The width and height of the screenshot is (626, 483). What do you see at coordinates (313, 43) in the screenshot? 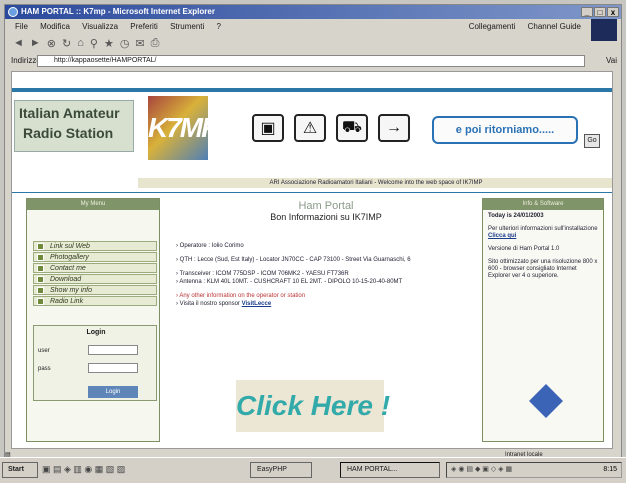
I see `toolbar: ◄ ► ⊗ ↻ ⌂ ⚲ ★ ◷ ✉ ⎙` at bounding box center [313, 43].